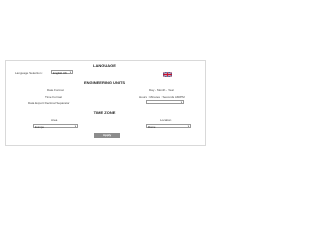 The height and width of the screenshot is (240, 320). Describe the element at coordinates (168, 126) in the screenshot. I see `location-select: Rome ▾` at that location.